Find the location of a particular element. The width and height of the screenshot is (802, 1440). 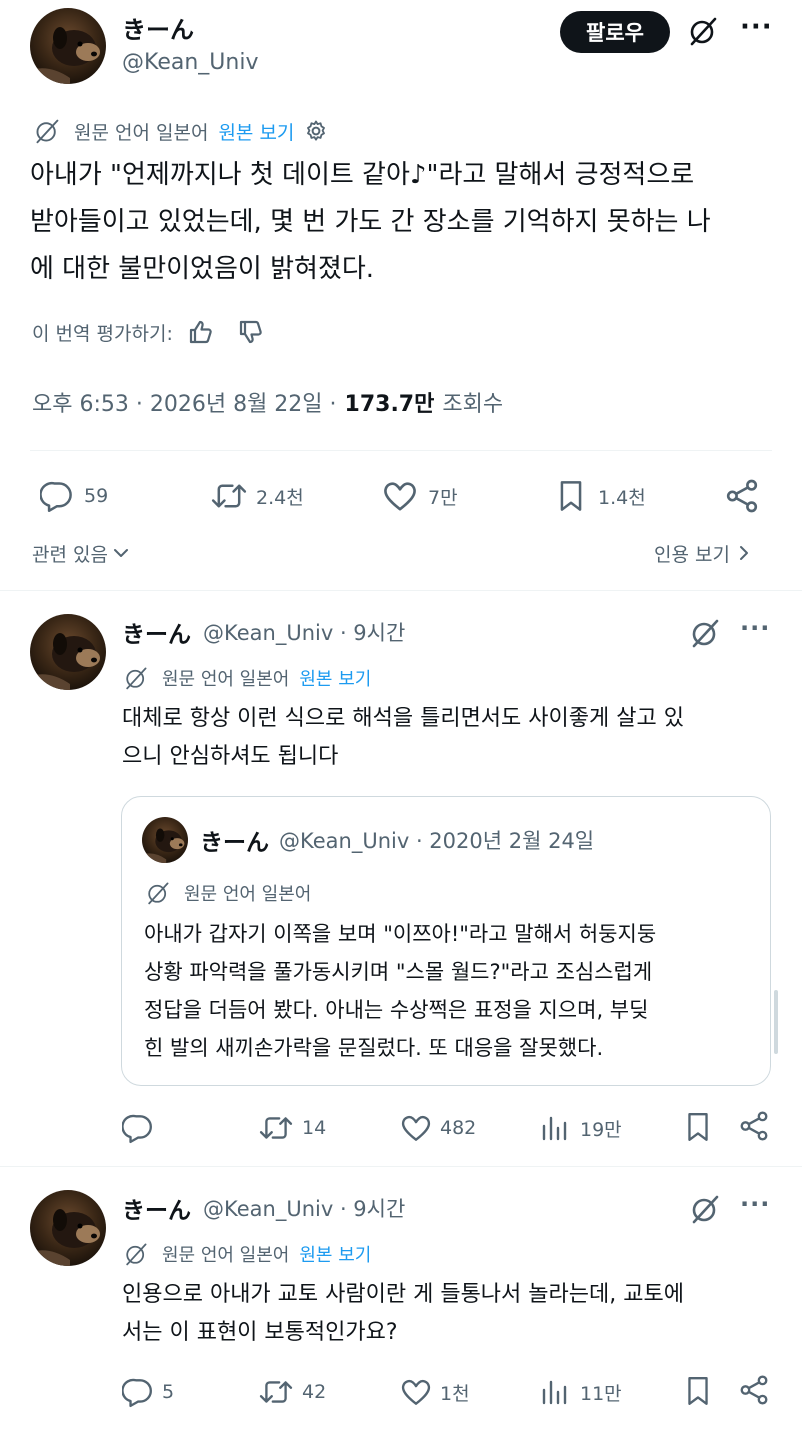

like-count: 482 is located at coordinates (458, 1128).